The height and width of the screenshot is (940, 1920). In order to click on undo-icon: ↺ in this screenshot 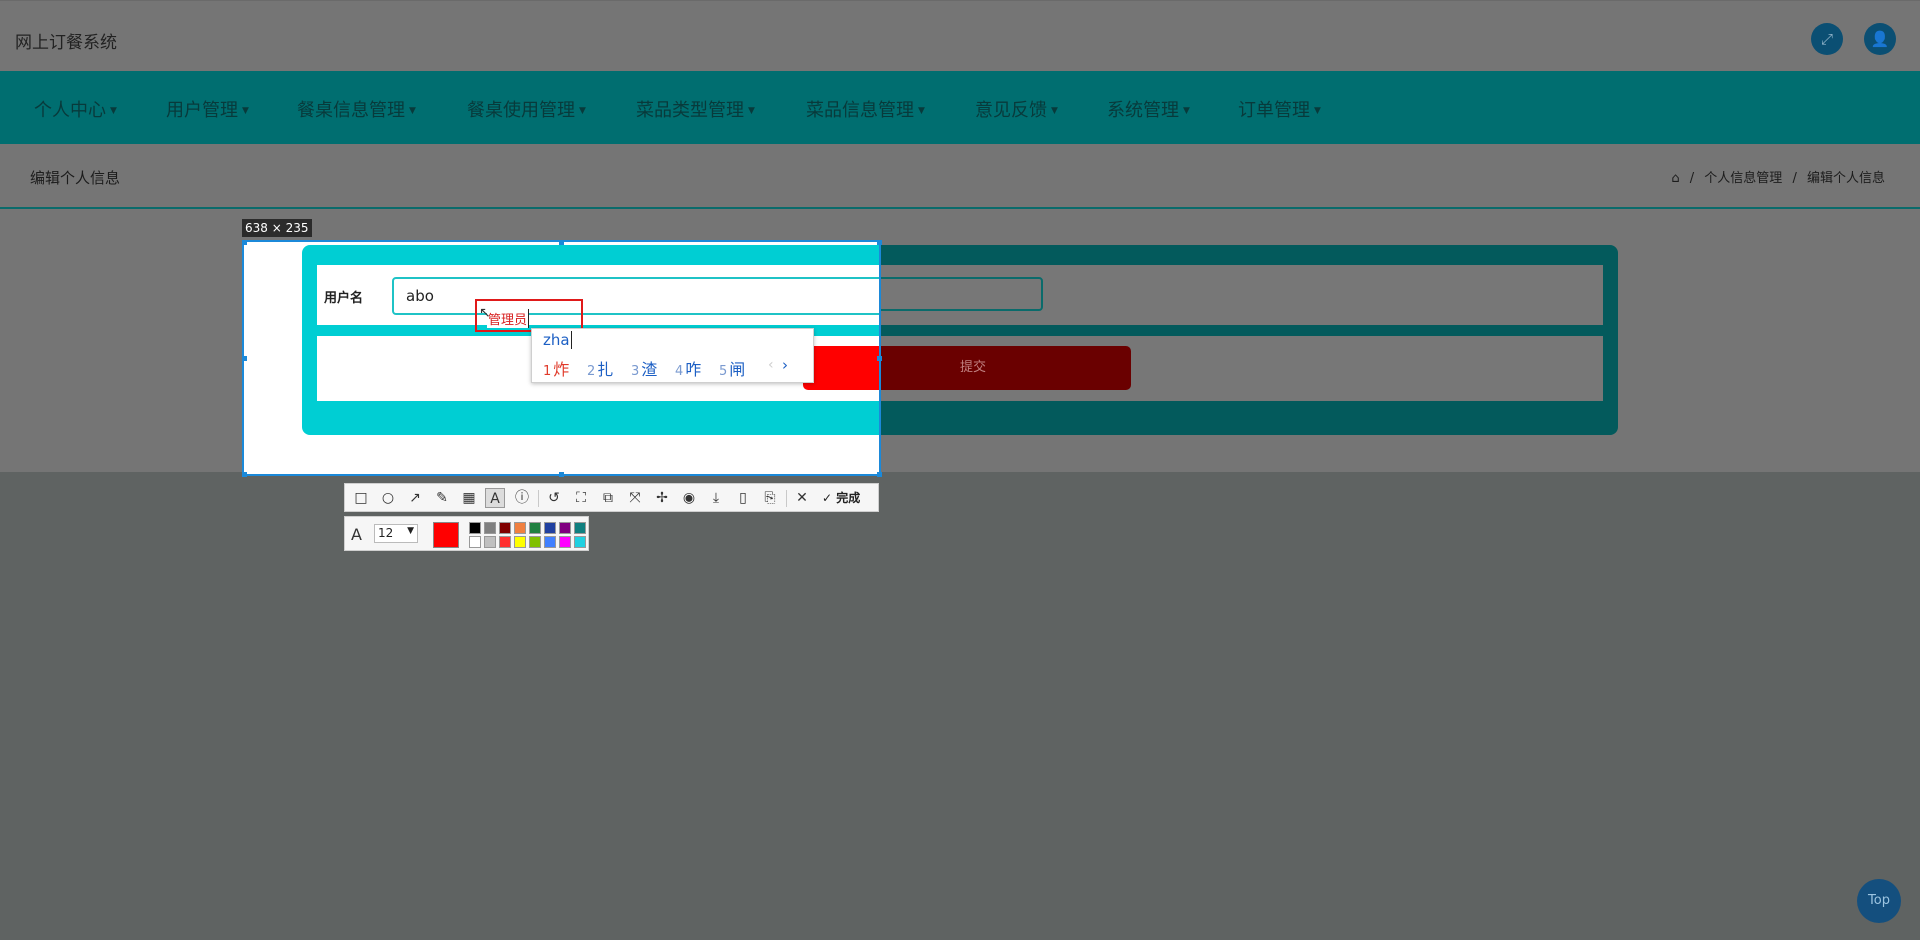, I will do `click(554, 498)`.